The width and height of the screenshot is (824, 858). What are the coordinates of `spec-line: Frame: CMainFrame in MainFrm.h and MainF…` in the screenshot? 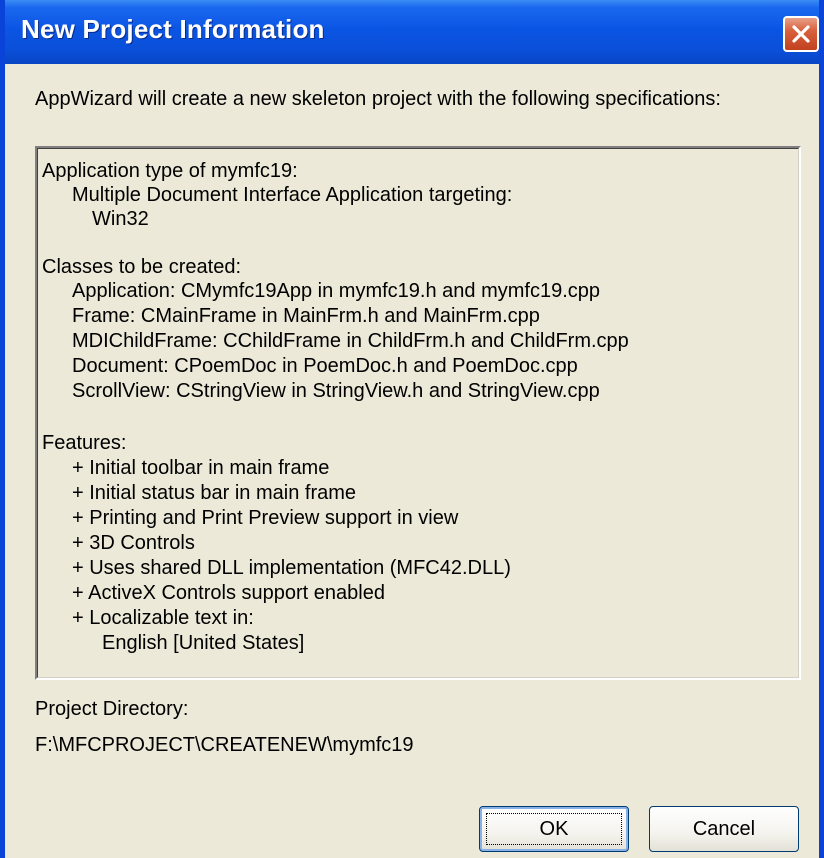 It's located at (306, 316).